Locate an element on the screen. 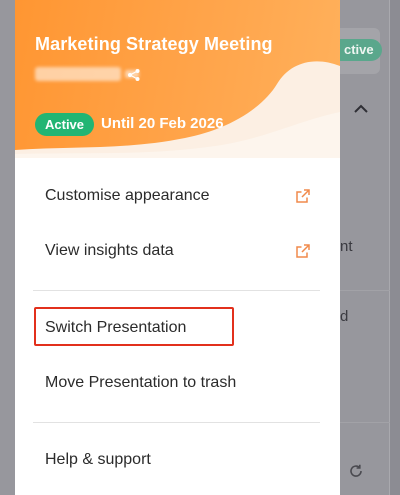 This screenshot has height=495, width=400. share-icon is located at coordinates (134, 75).